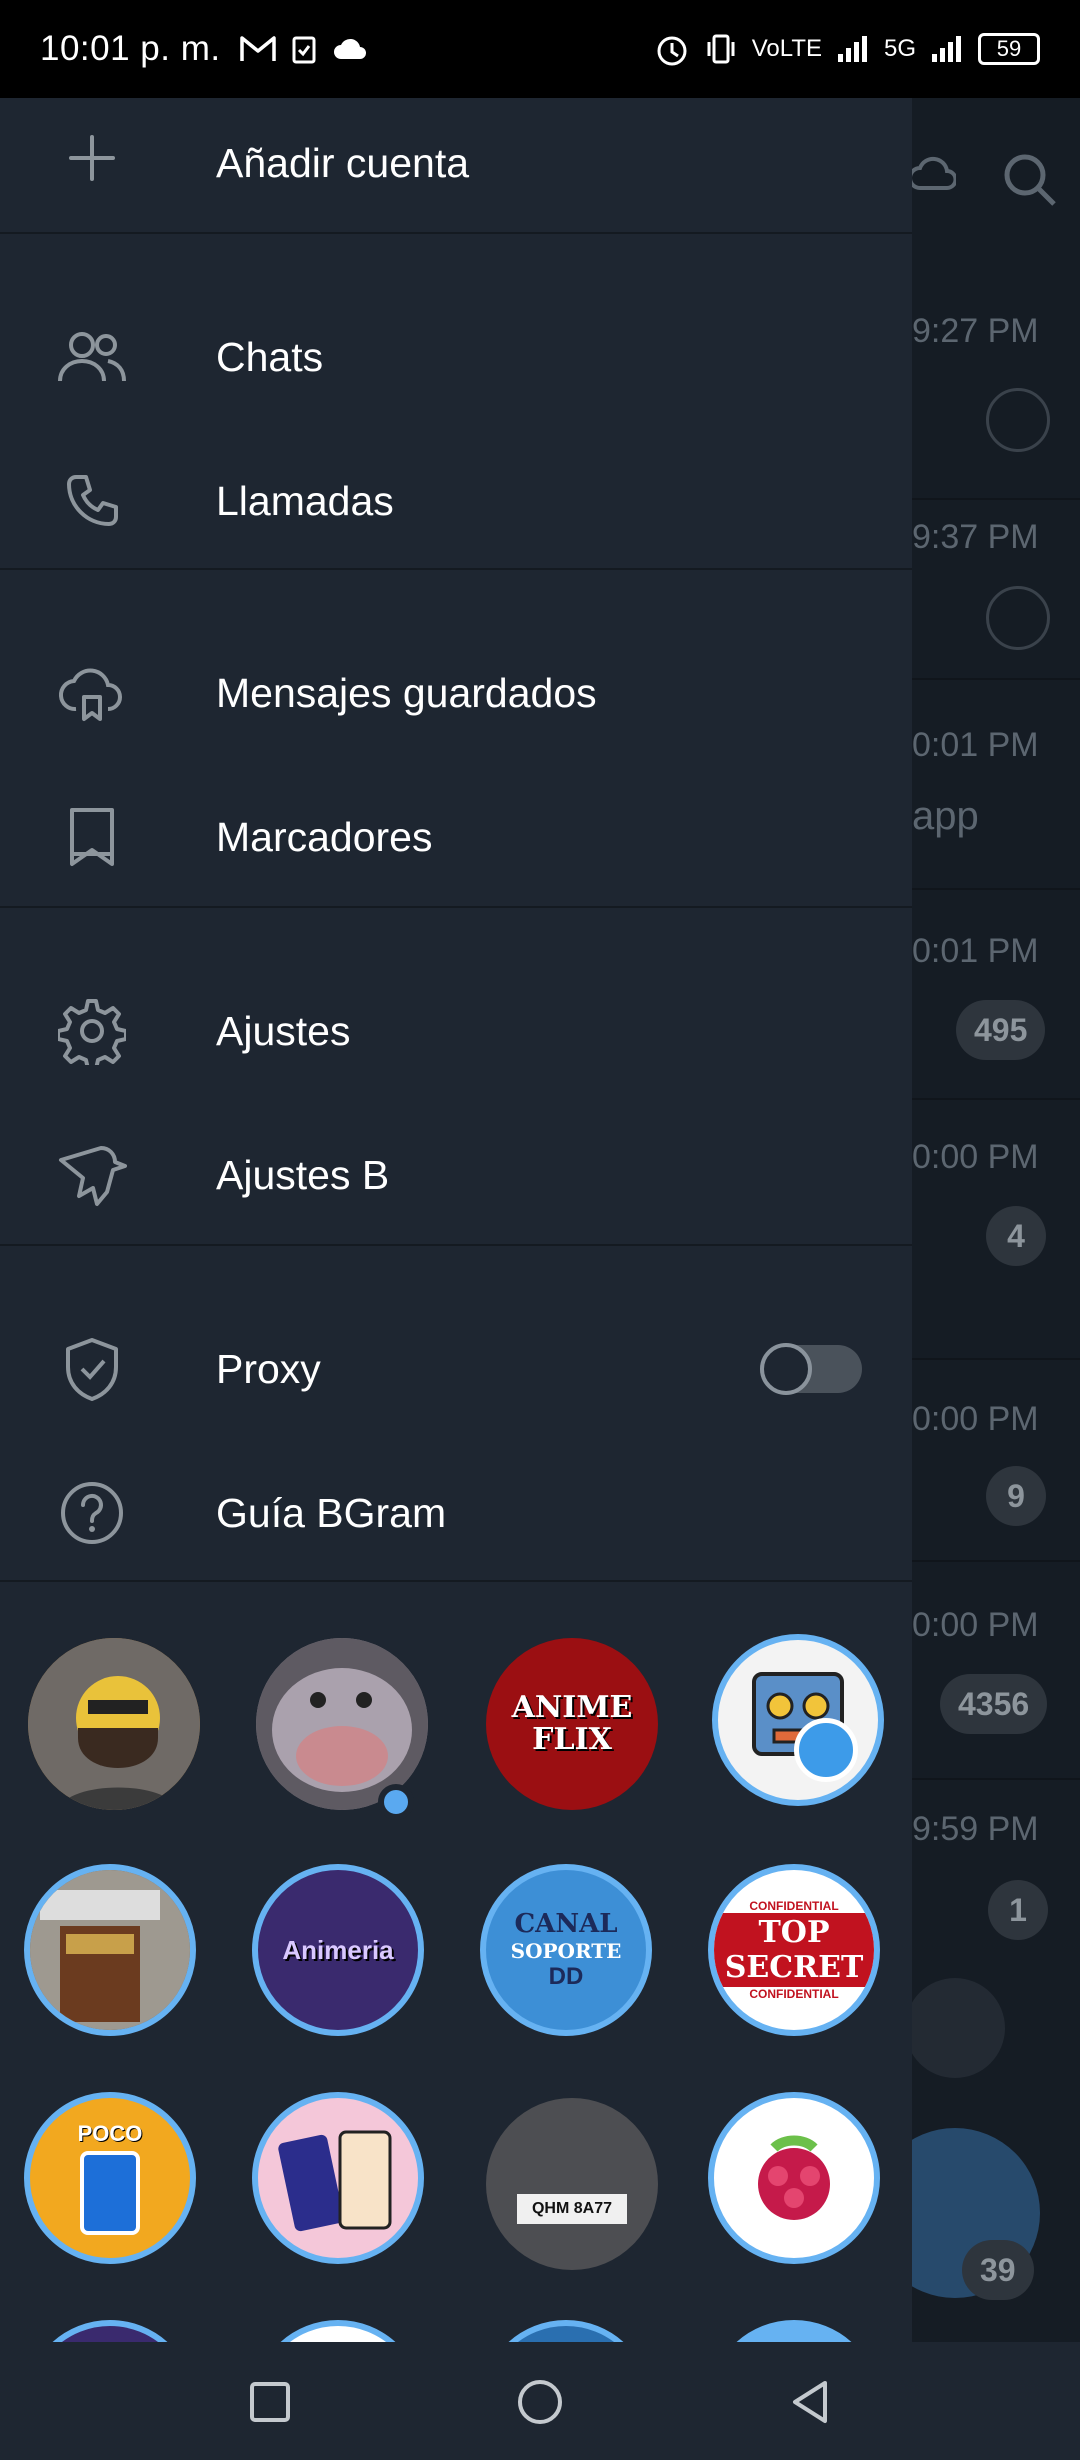 This screenshot has width=1080, height=2460. I want to click on telegram-icon, so click(826, 1750).